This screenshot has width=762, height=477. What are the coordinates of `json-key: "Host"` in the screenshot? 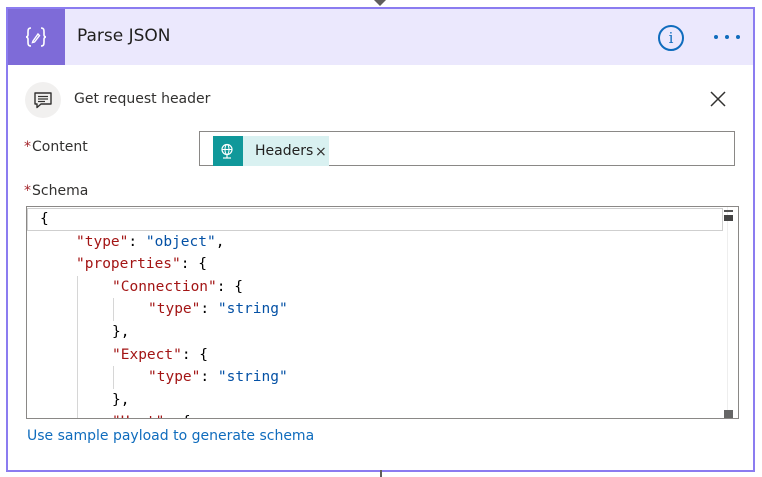 It's located at (138, 416).